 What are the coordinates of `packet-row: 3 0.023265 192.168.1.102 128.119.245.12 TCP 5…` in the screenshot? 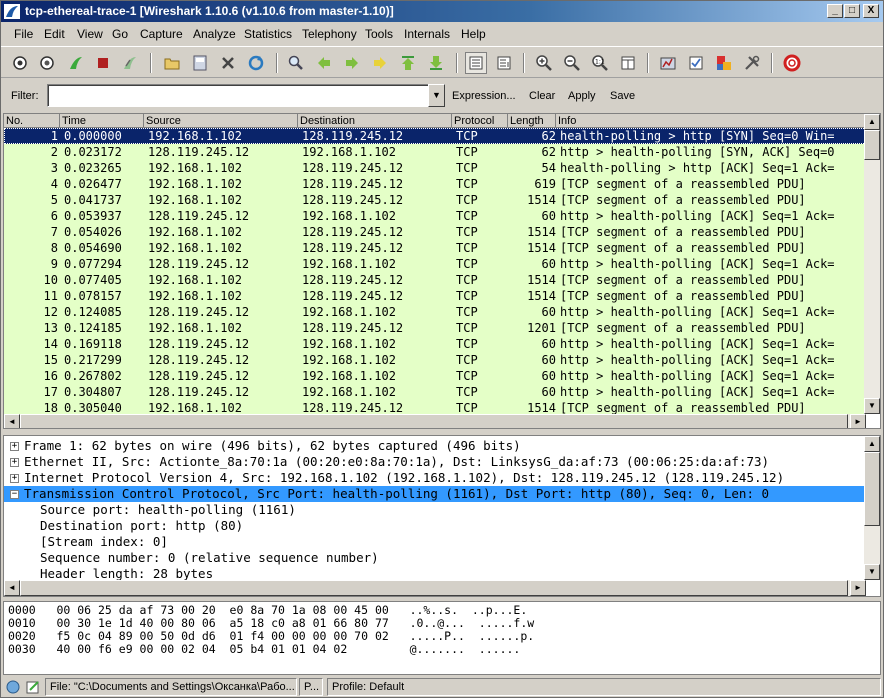 It's located at (435, 168).